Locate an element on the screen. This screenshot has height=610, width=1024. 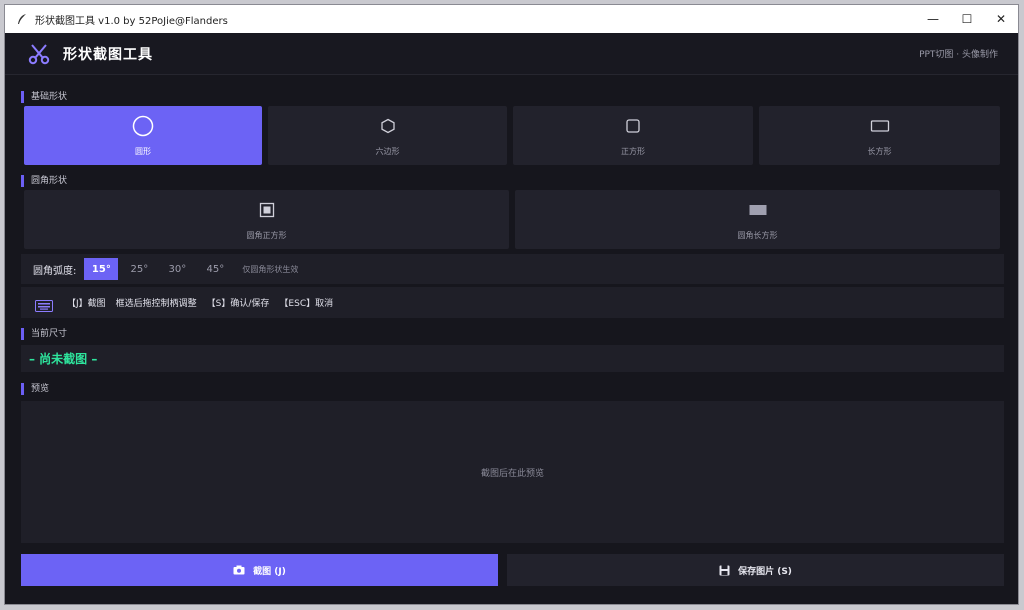
window-controls: — ☐ ✕ is located at coordinates (967, 19).